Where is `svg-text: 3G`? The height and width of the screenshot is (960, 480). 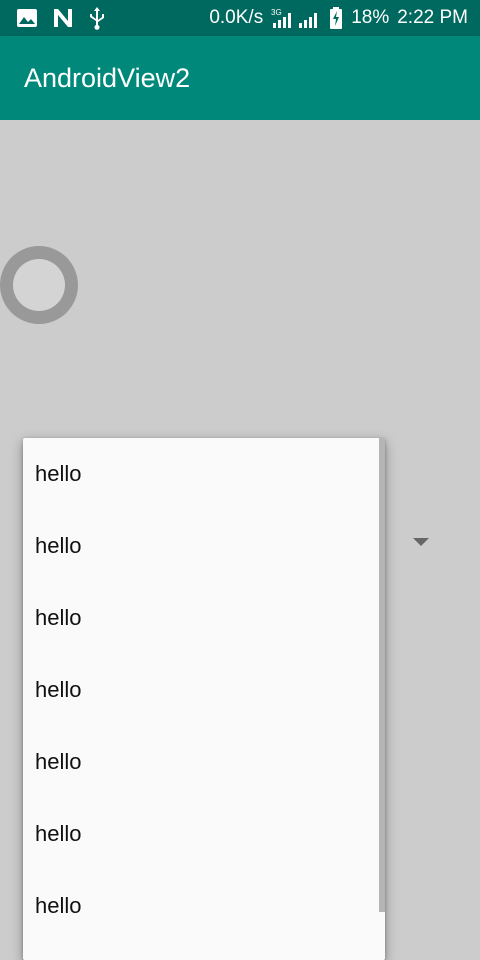
svg-text: 3G is located at coordinates (276, 12).